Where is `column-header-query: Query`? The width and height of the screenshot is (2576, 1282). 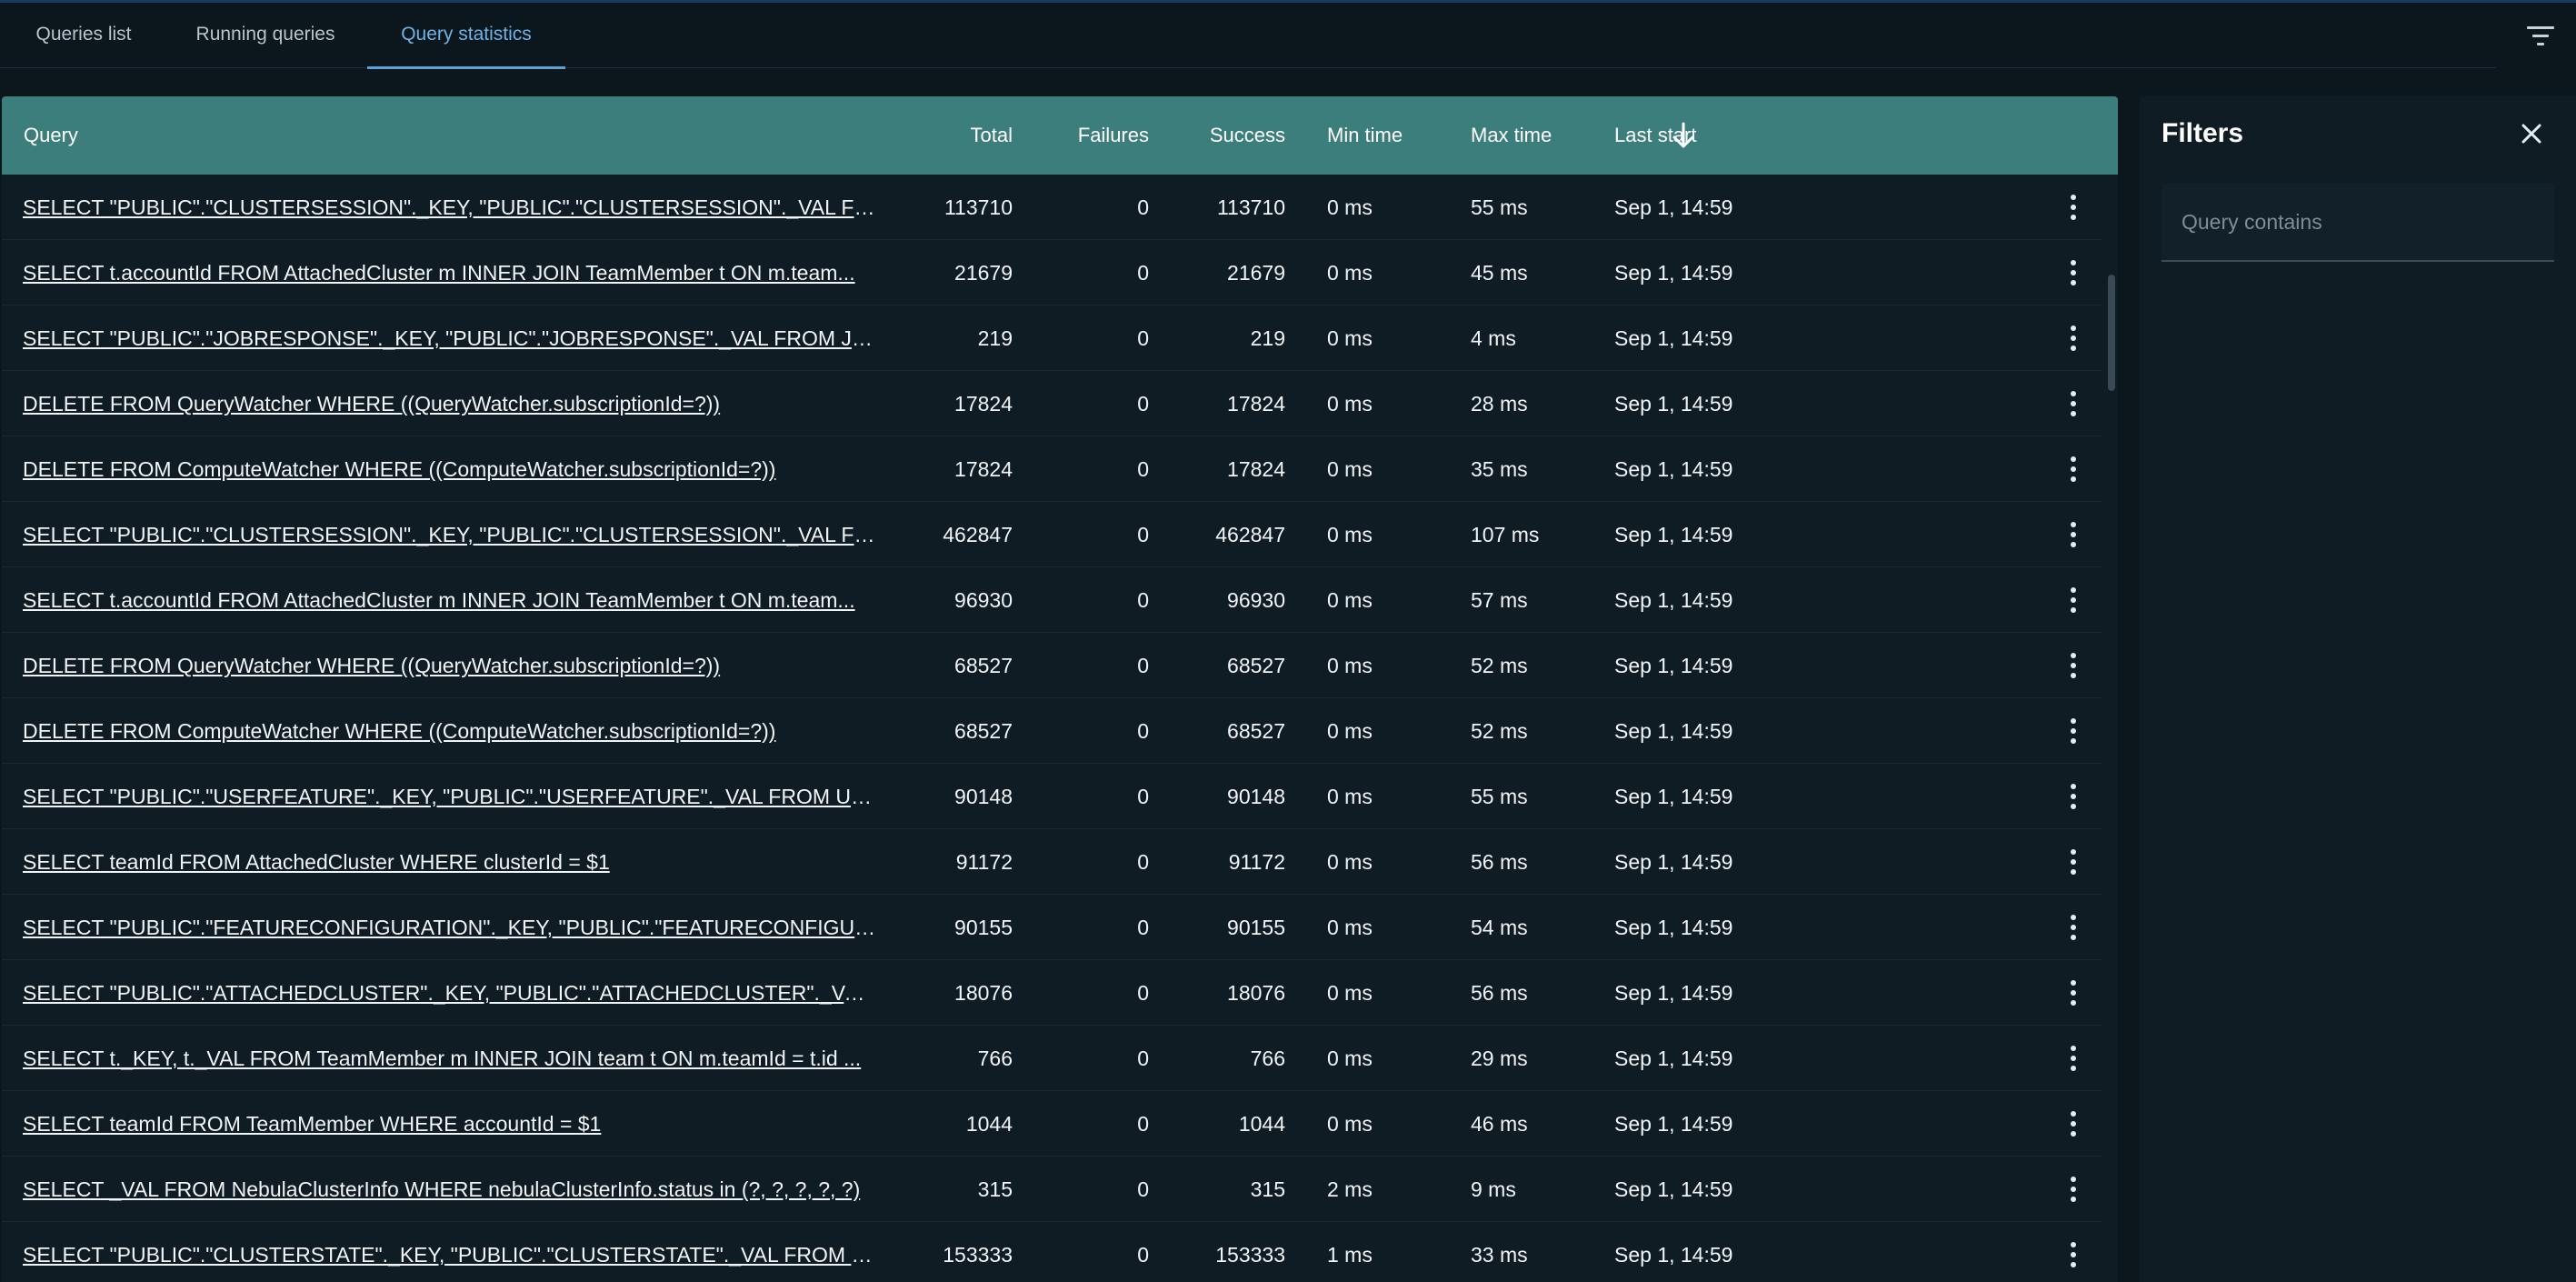 column-header-query: Query is located at coordinates (51, 135).